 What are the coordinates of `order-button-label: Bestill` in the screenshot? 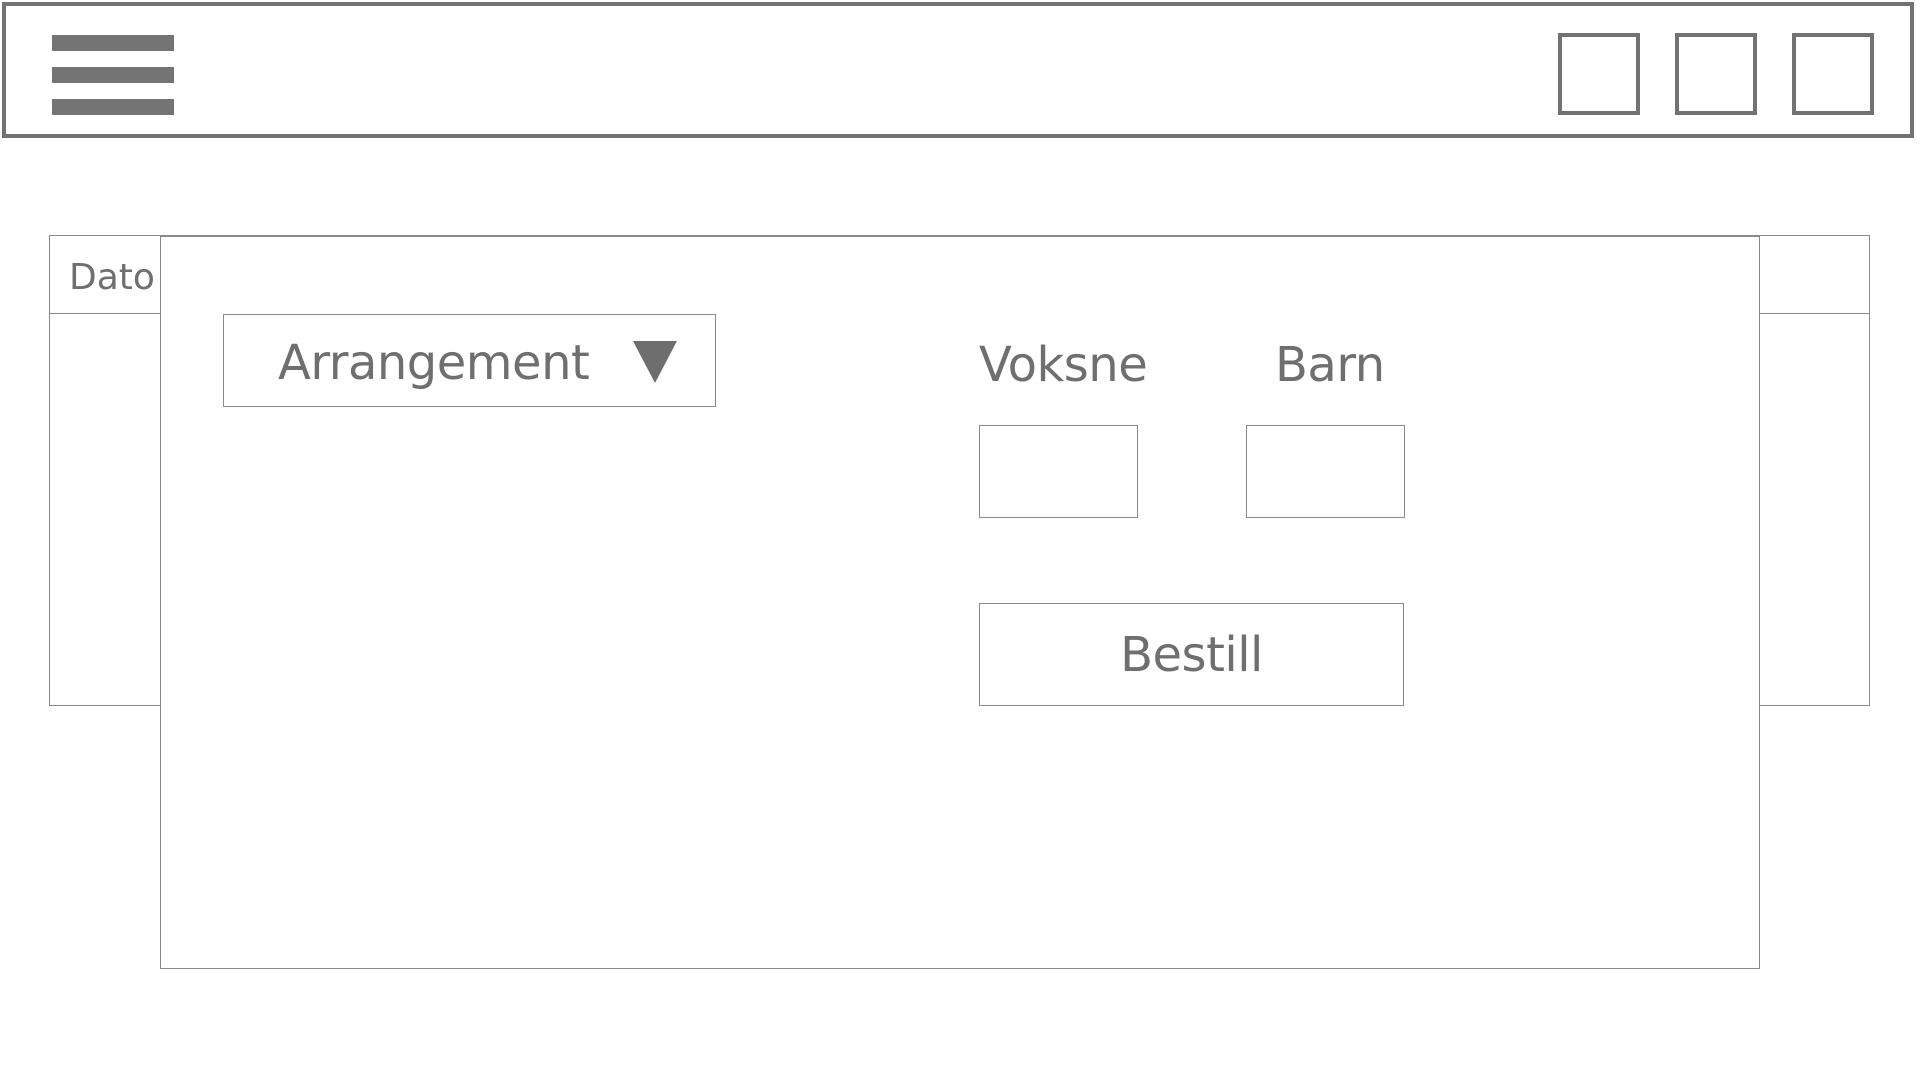 It's located at (1191, 654).